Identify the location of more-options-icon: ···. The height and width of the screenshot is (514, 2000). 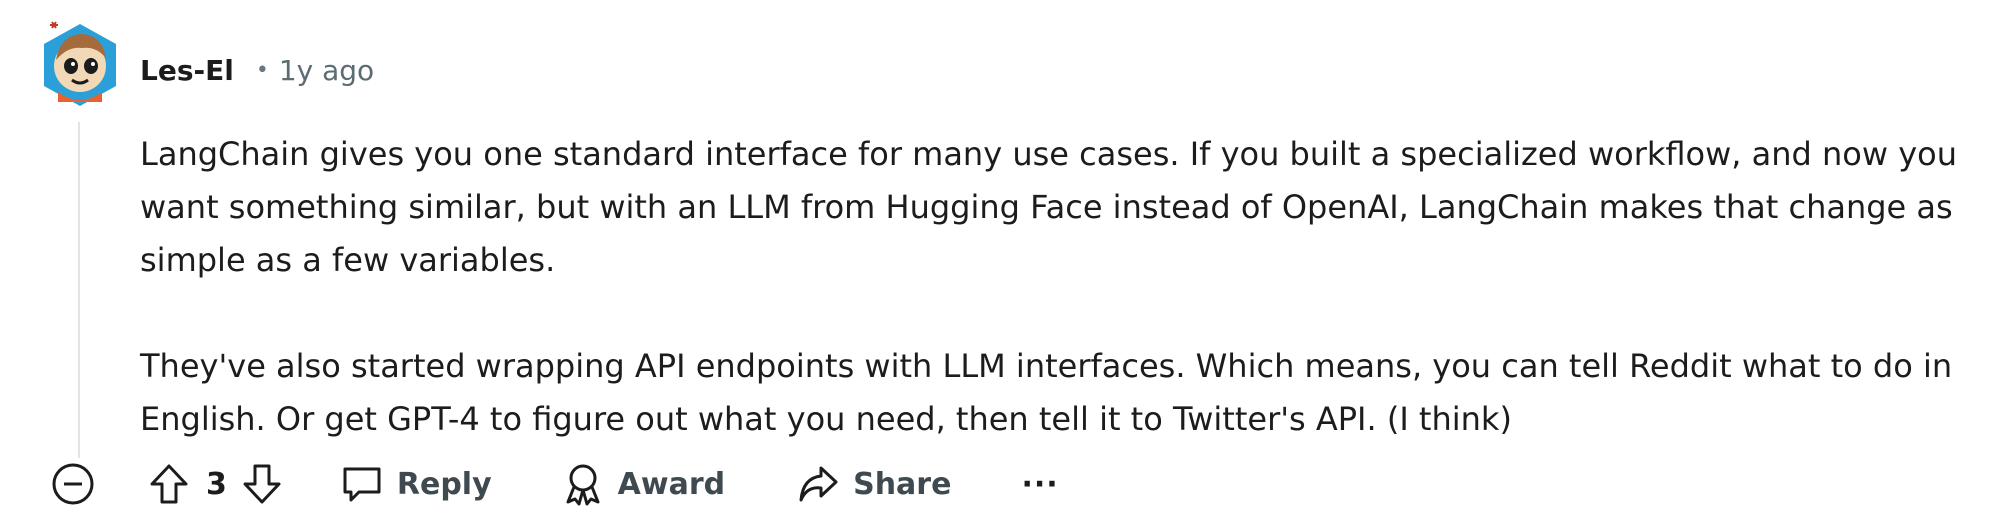
(1040, 484).